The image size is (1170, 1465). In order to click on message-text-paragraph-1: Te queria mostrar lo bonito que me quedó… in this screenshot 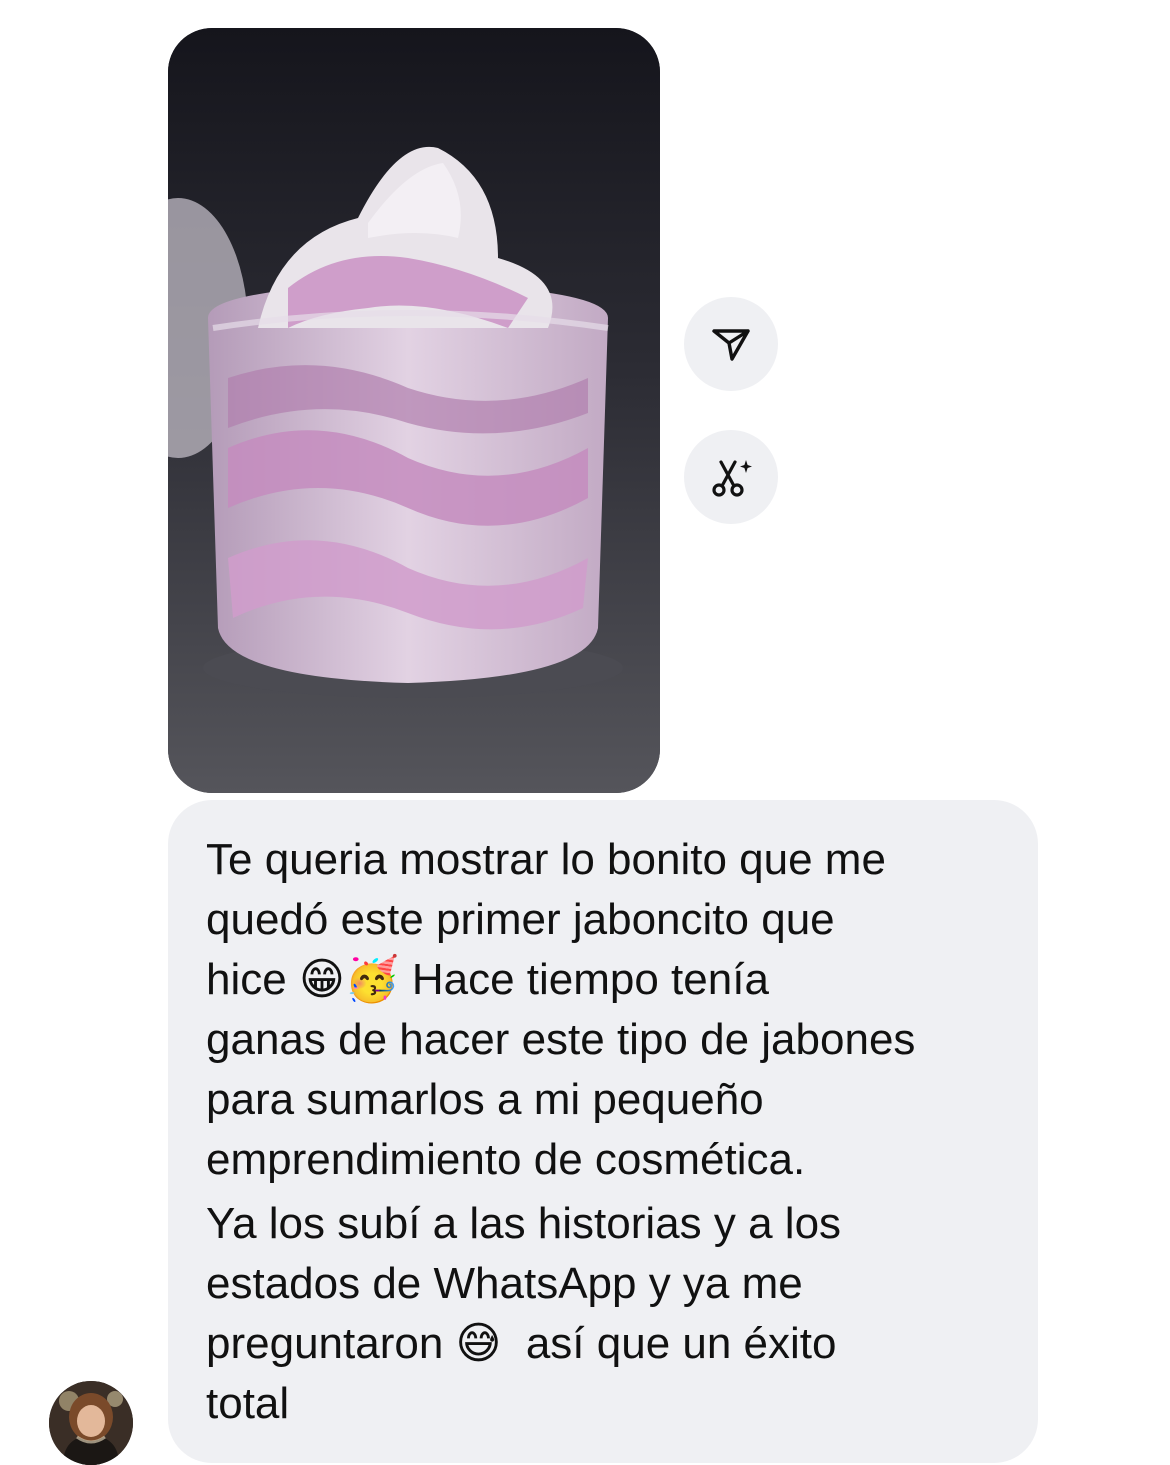, I will do `click(561, 1009)`.